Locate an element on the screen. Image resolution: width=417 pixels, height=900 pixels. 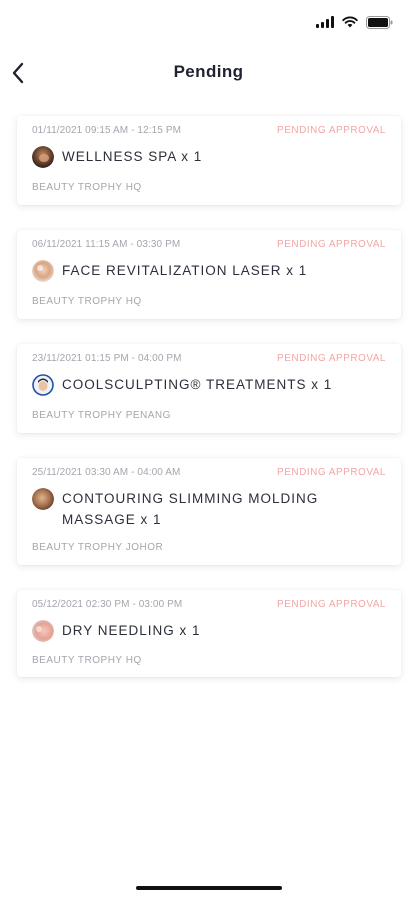
header: Pending is located at coordinates (208, 73).